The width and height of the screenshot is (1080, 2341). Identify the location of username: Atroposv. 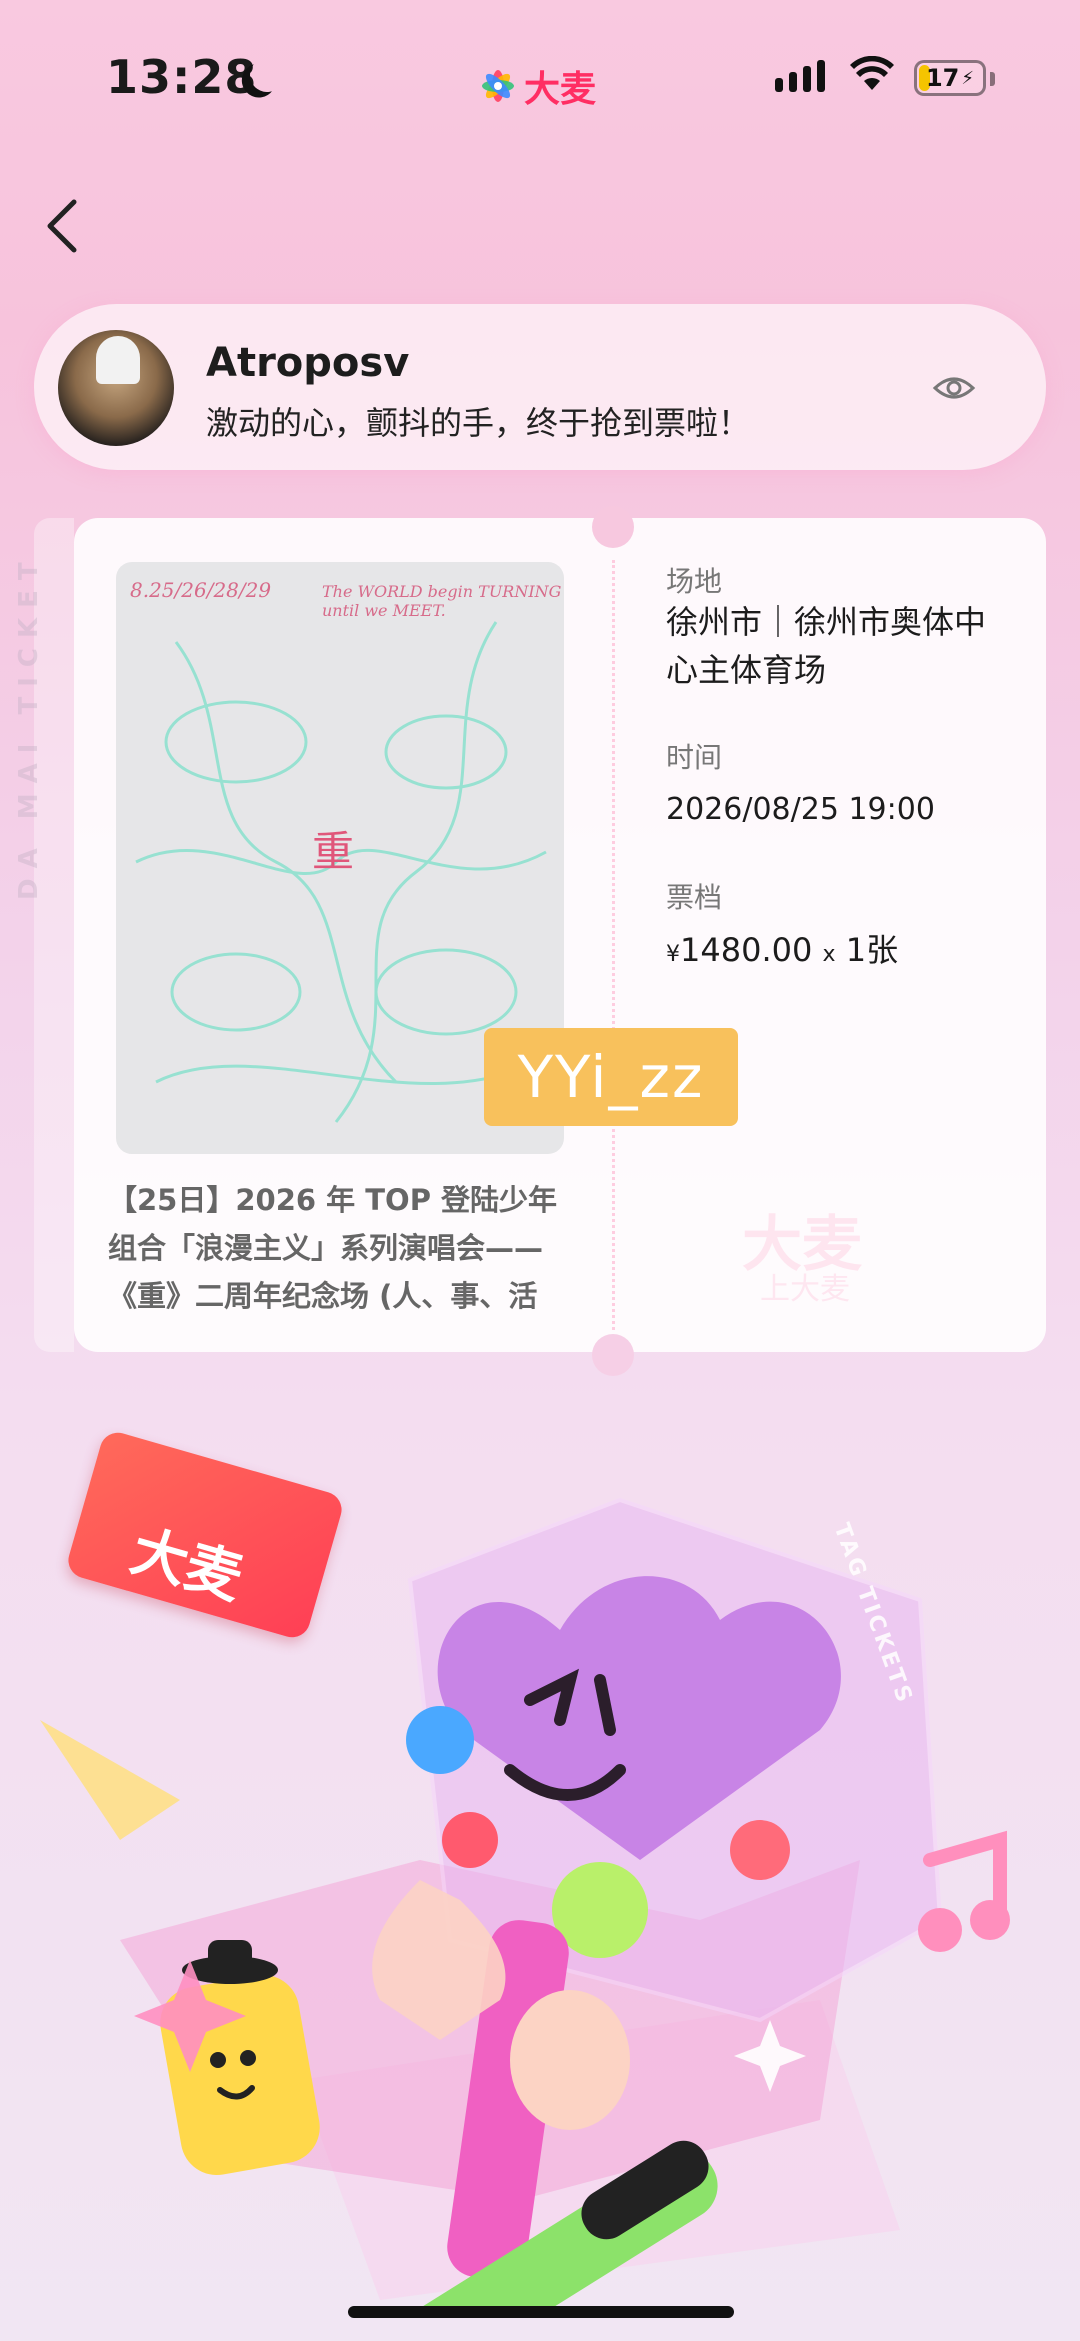
(308, 363).